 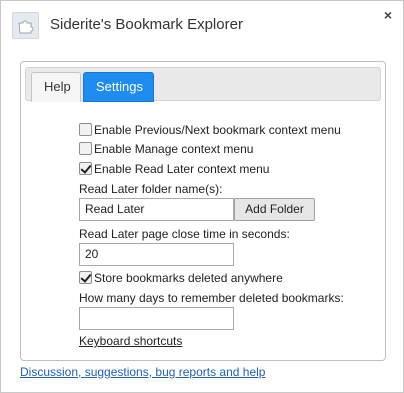 I want to click on puzzle-piece-icon, so click(x=25, y=25).